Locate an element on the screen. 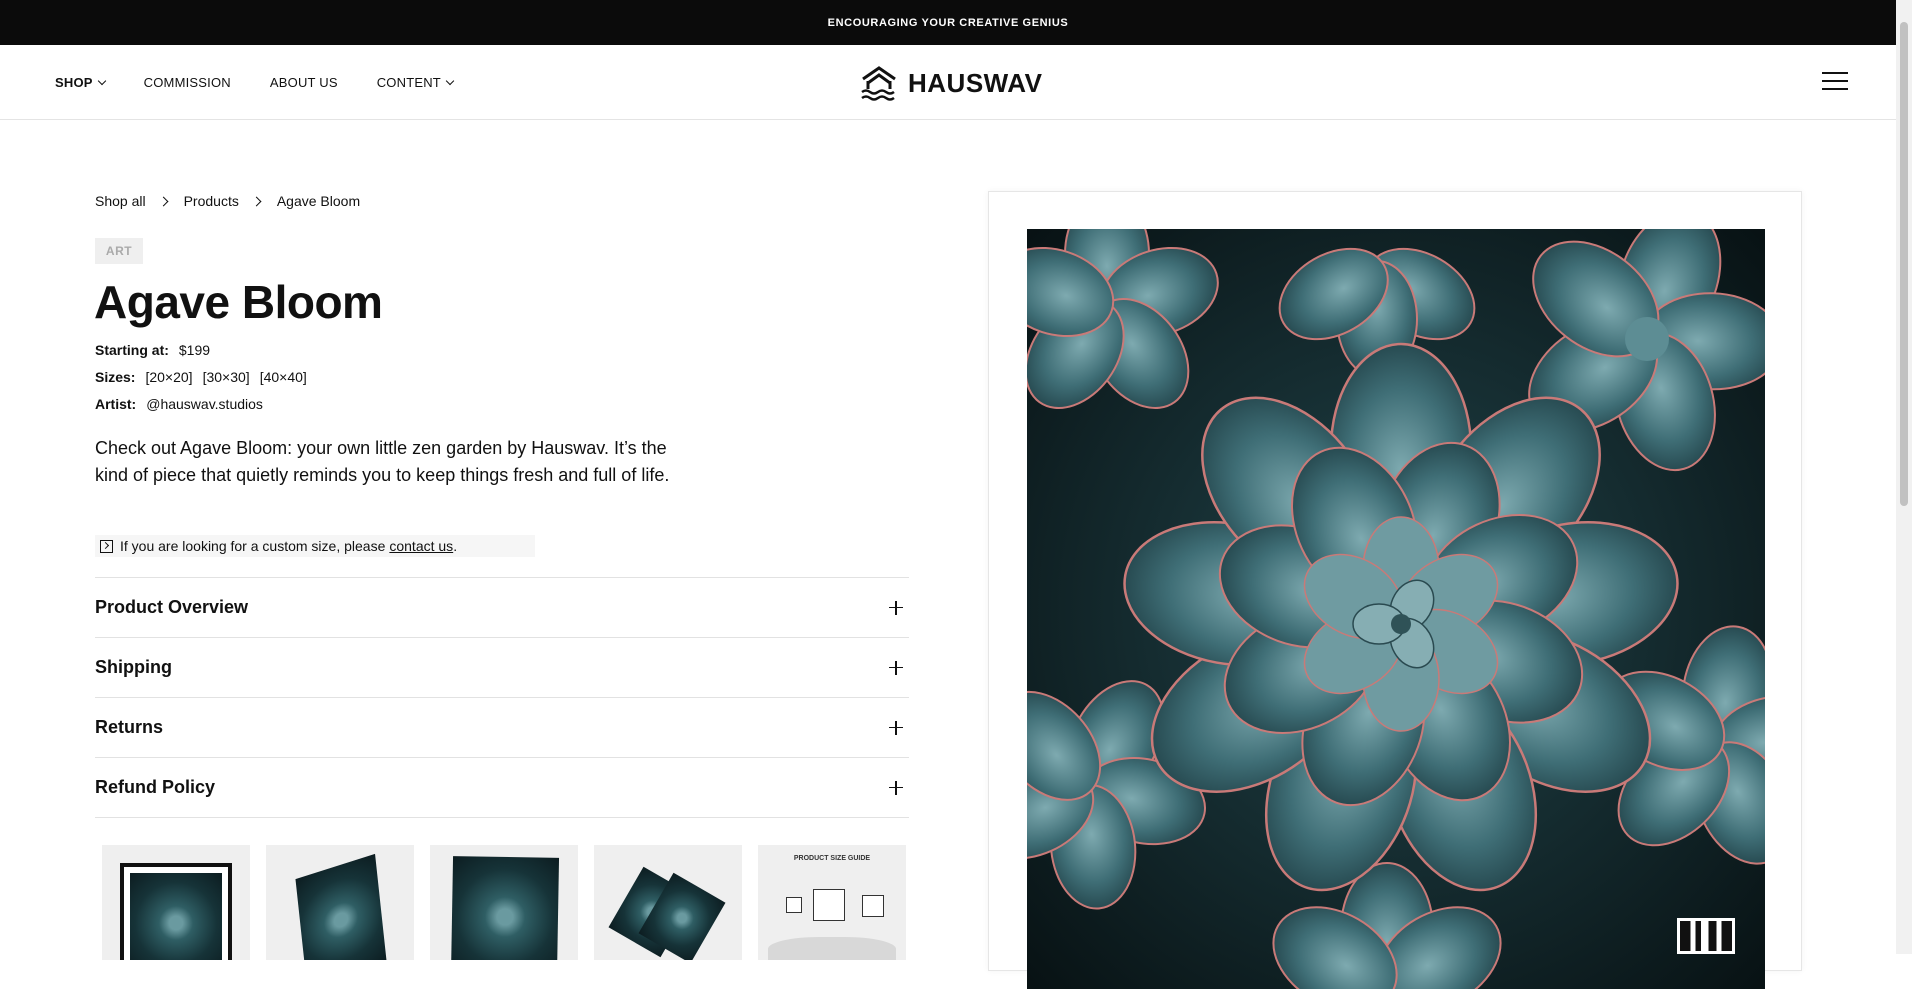 The height and width of the screenshot is (989, 1912). sizes-label: Sizes: is located at coordinates (115, 377).